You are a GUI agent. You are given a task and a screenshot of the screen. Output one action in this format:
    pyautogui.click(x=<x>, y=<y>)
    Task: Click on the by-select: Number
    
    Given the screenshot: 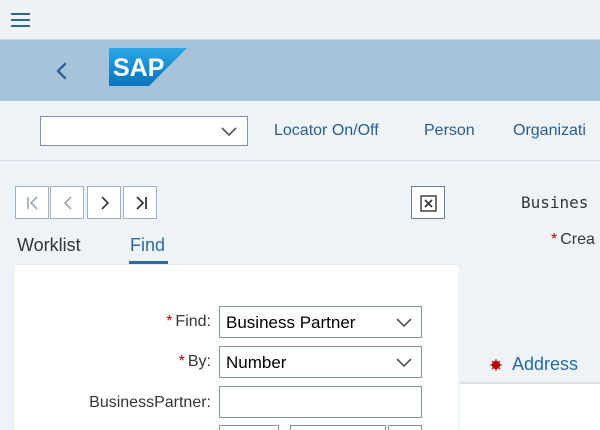 What is the action you would take?
    pyautogui.click(x=320, y=362)
    